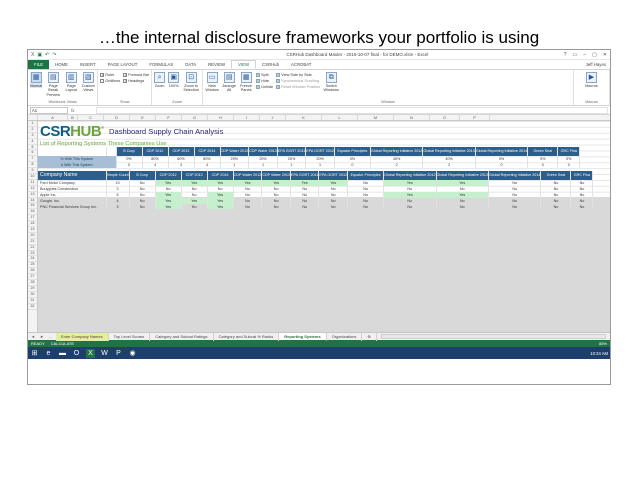 This screenshot has width=638, height=493. Describe the element at coordinates (82, 110) in the screenshot. I see `fx-icon: fx` at that location.